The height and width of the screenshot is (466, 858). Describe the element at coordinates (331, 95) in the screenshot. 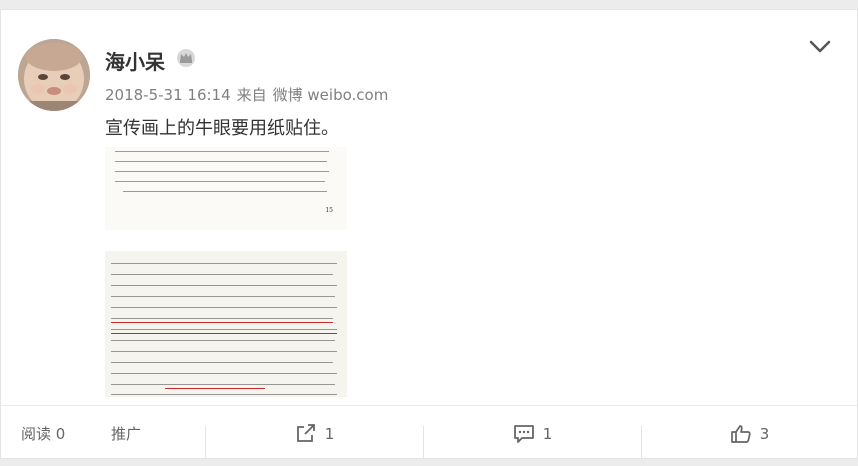

I see `post-source: 微博 weibo.com` at that location.